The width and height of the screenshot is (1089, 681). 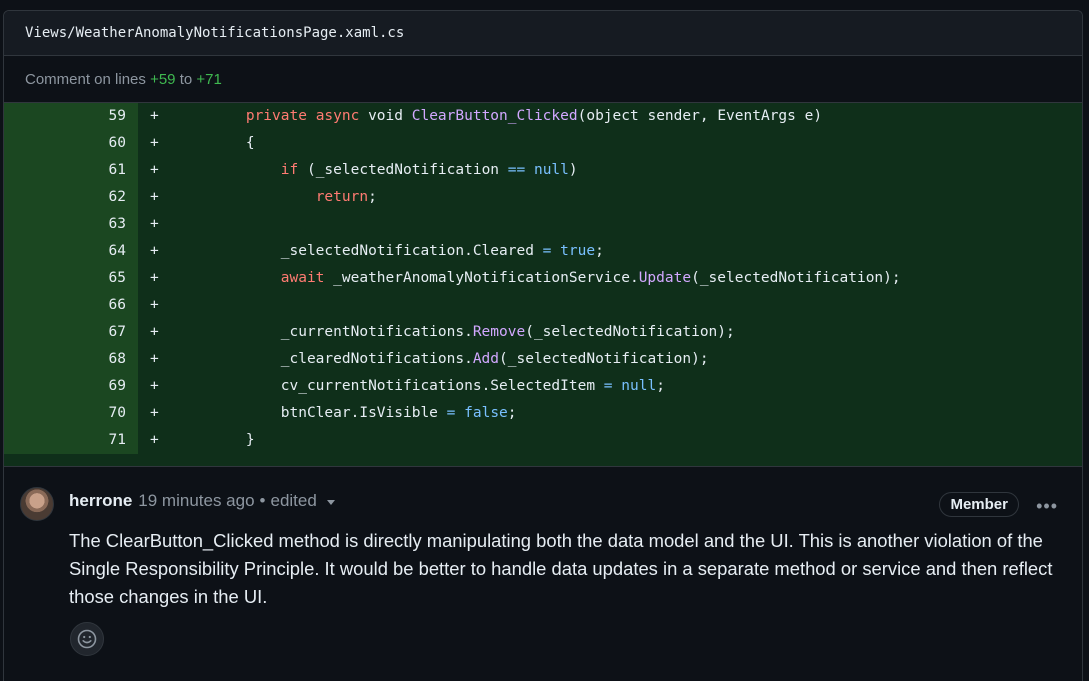 What do you see at coordinates (442, 251) in the screenshot?
I see `code-line: _selectedNotification.Cleared = true;` at bounding box center [442, 251].